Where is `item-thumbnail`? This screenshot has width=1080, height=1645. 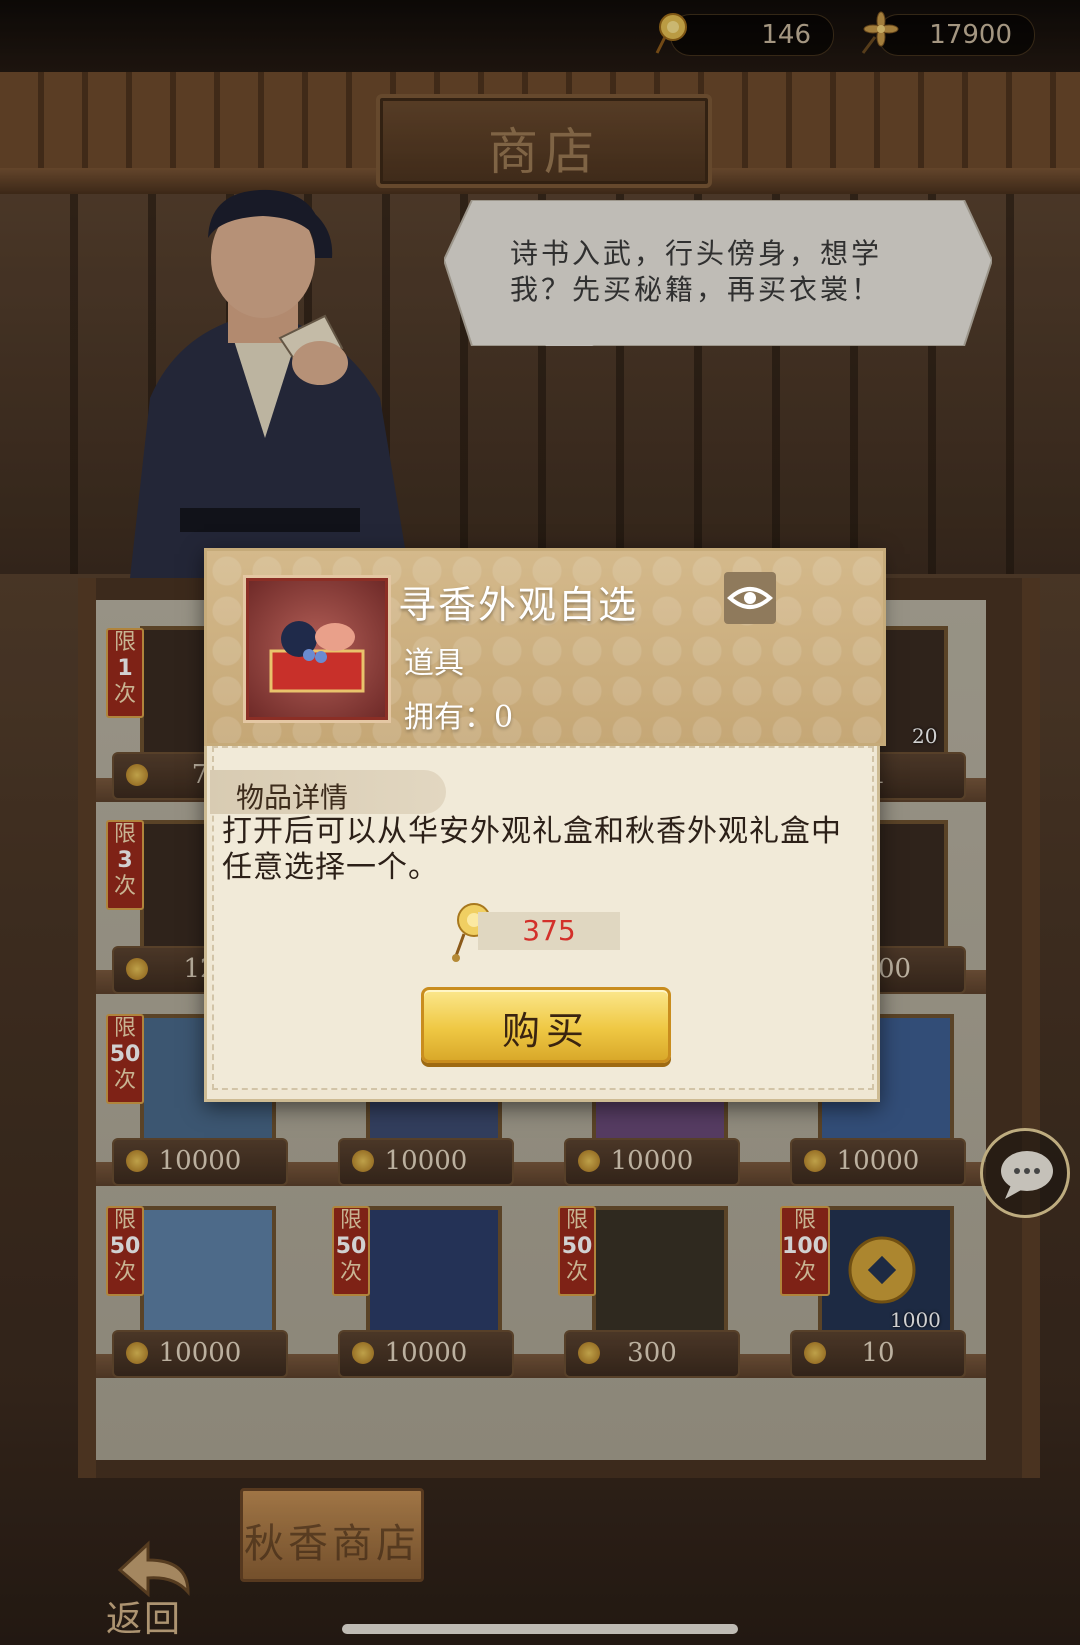 item-thumbnail is located at coordinates (317, 649).